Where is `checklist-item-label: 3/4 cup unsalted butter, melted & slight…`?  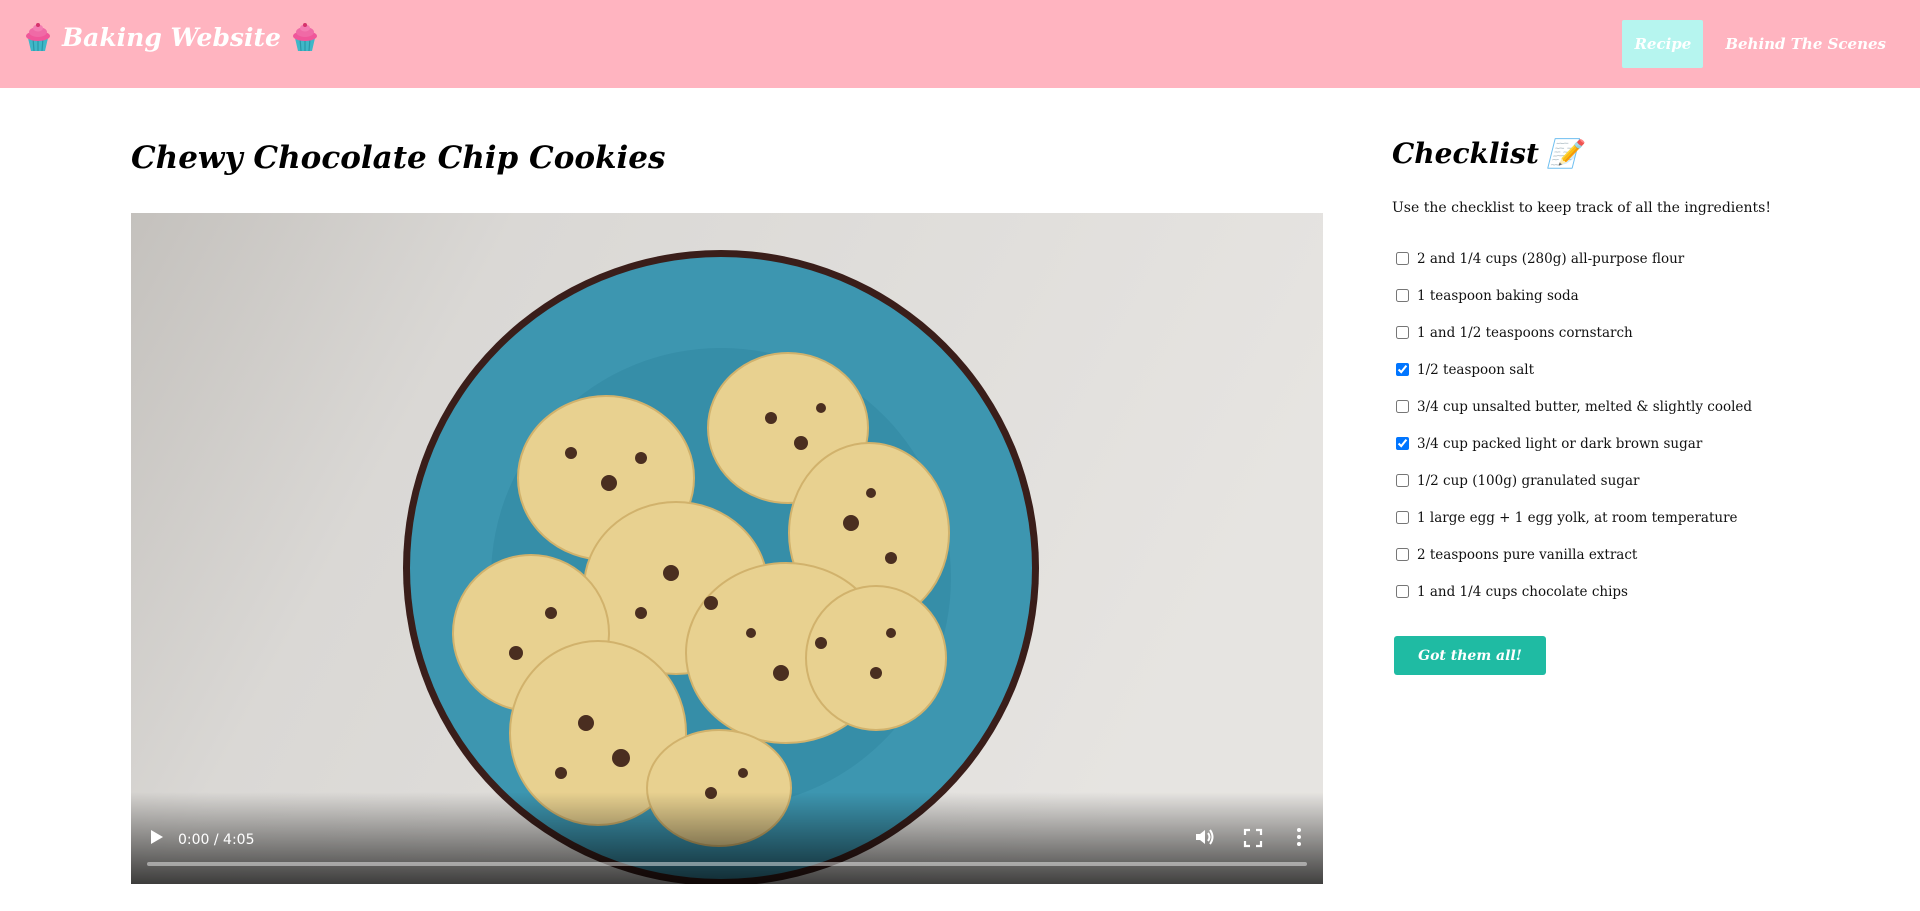 checklist-item-label: 3/4 cup unsalted butter, melted & slight… is located at coordinates (1585, 406).